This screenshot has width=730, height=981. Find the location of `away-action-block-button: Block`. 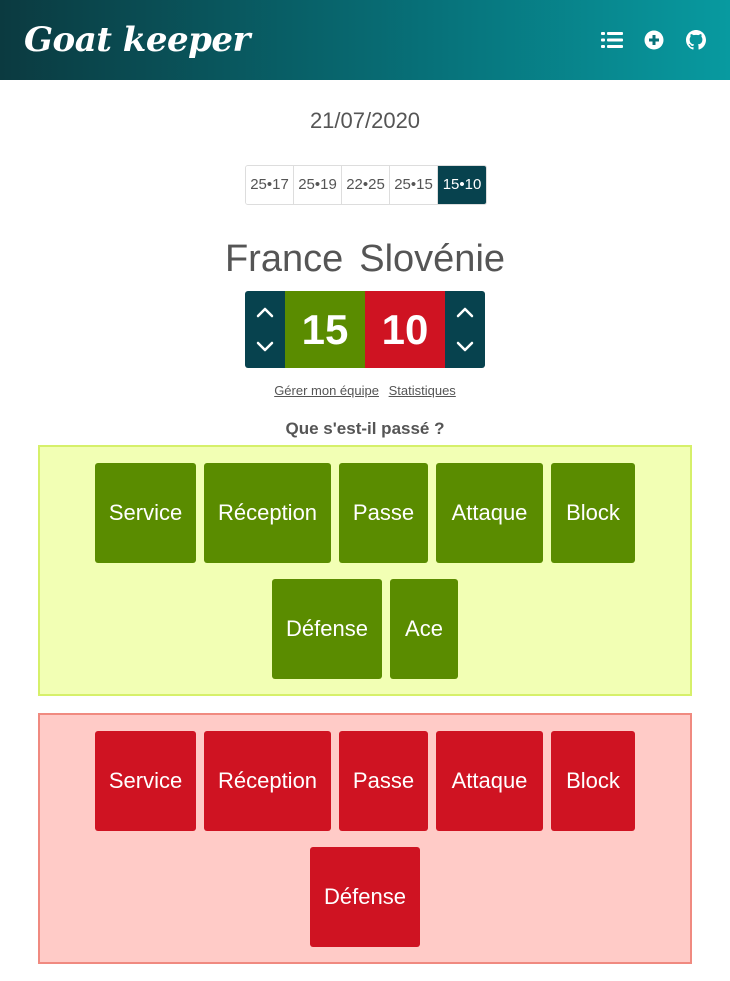

away-action-block-button: Block is located at coordinates (593, 781).